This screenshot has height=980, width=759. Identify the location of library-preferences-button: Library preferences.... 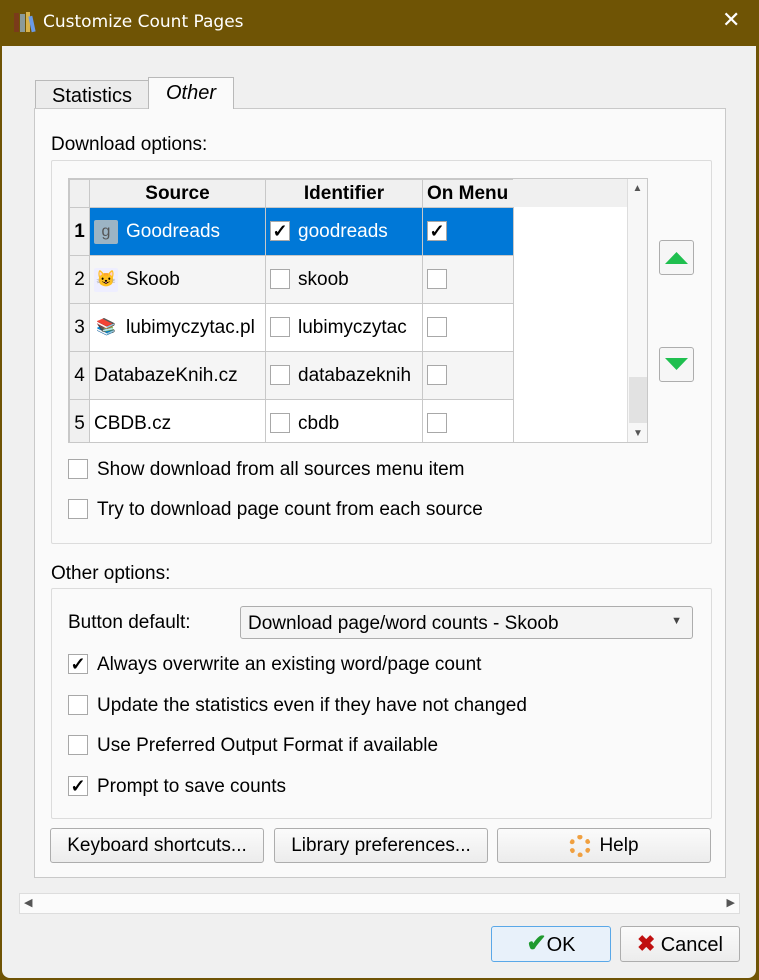
(381, 845).